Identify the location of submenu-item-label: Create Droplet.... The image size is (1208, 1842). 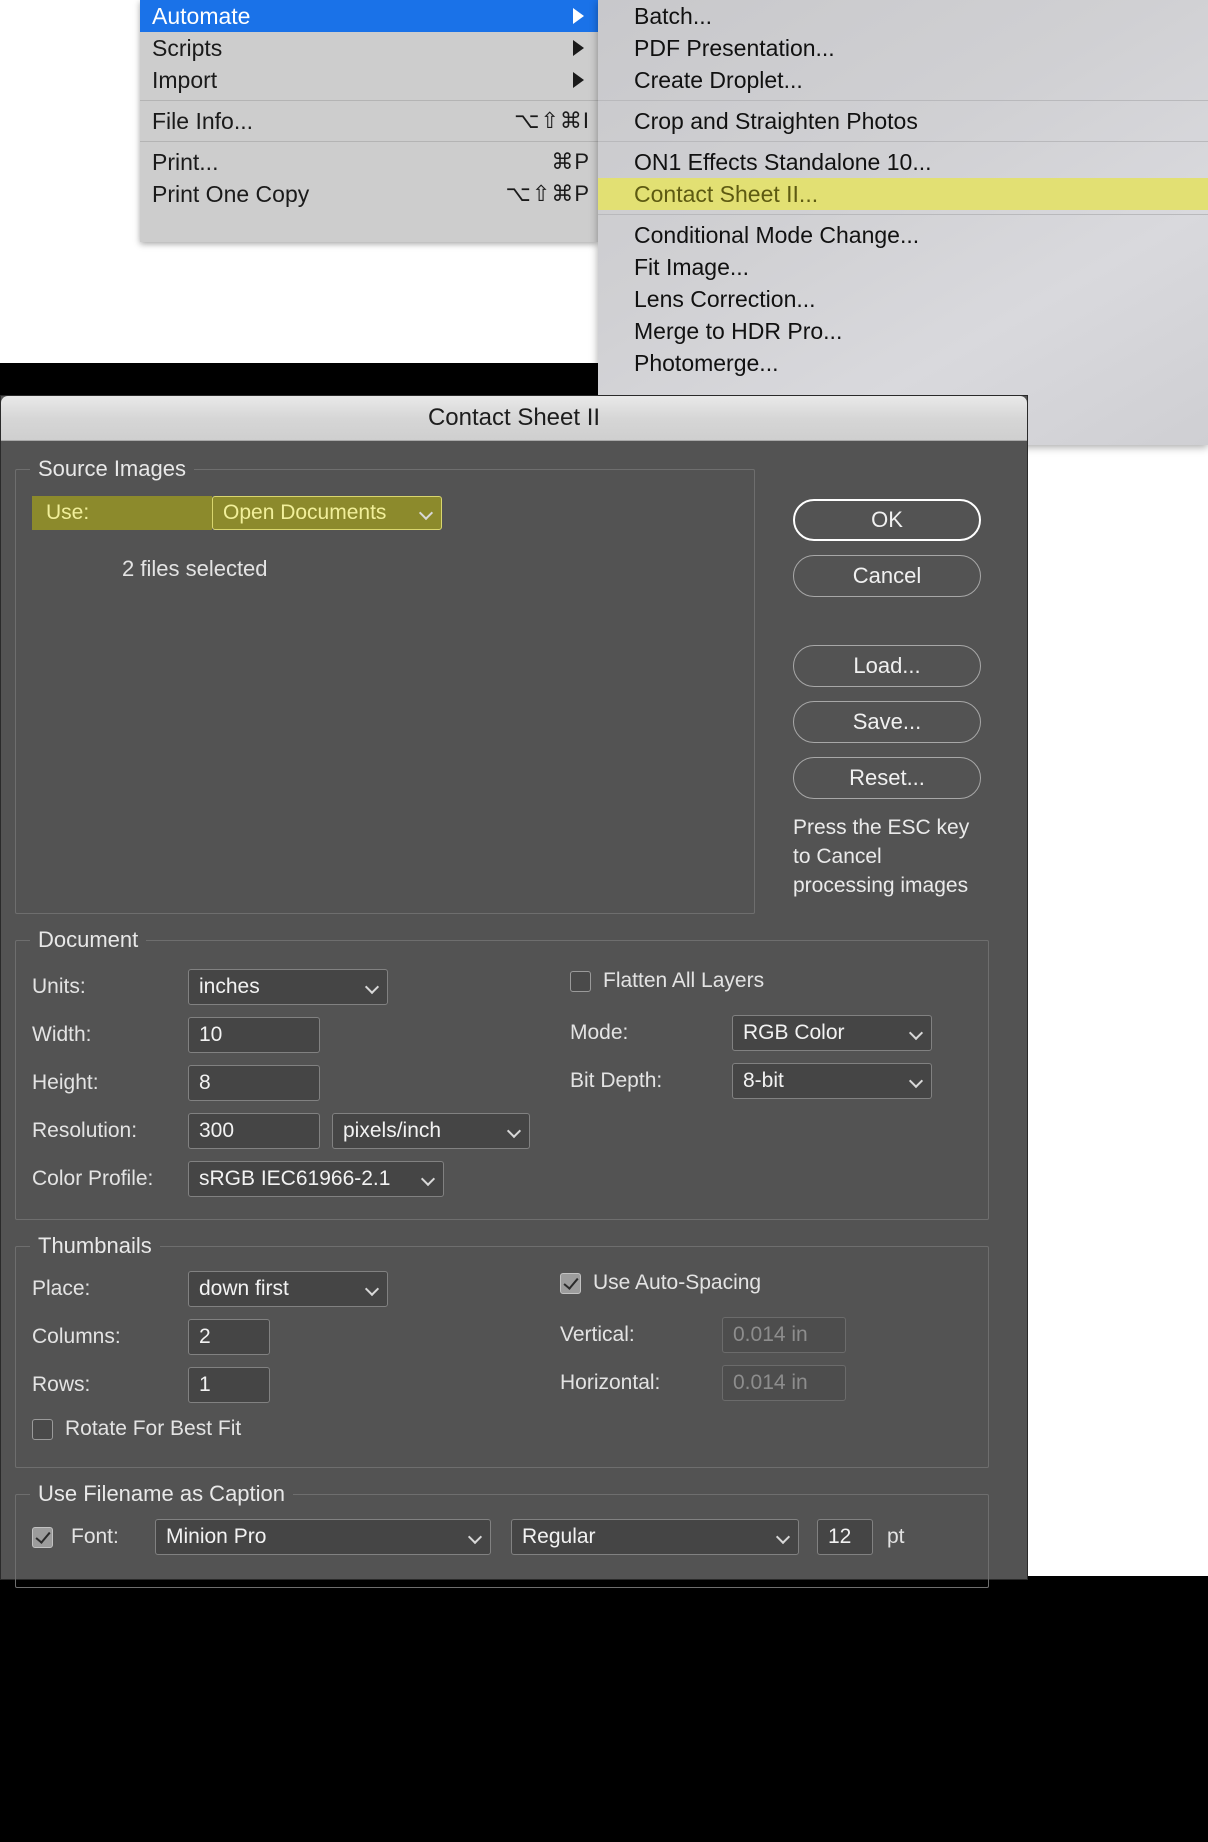
(718, 80).